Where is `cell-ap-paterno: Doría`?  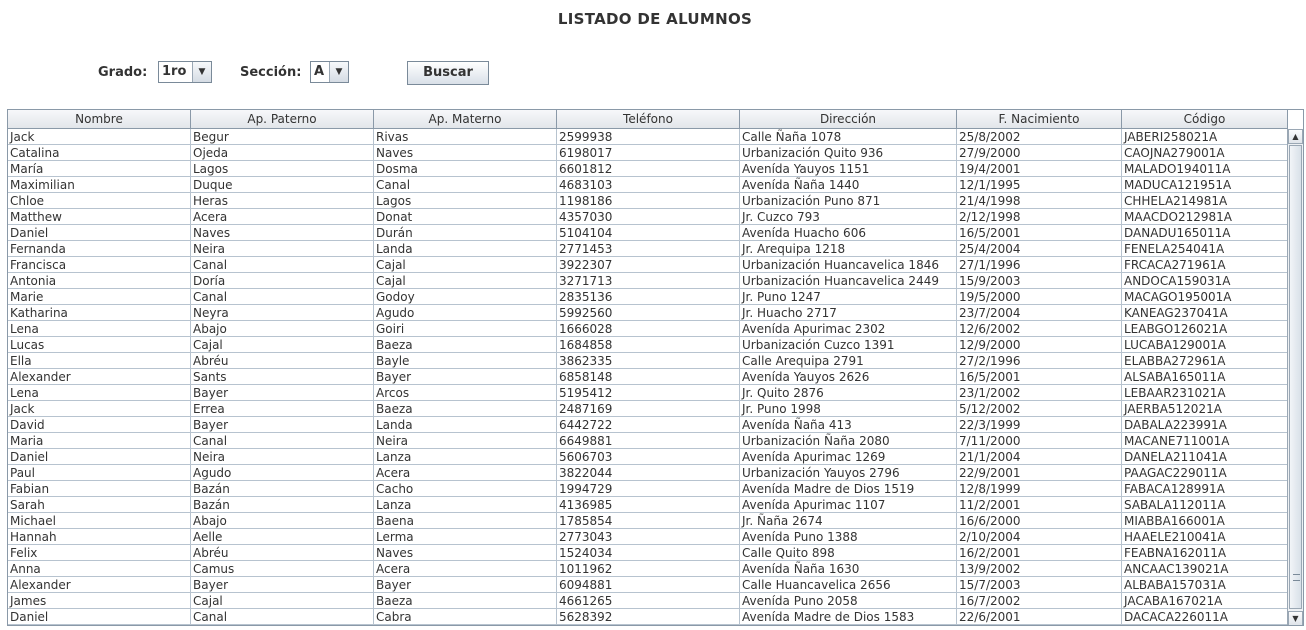
cell-ap-paterno: Doría is located at coordinates (282, 280).